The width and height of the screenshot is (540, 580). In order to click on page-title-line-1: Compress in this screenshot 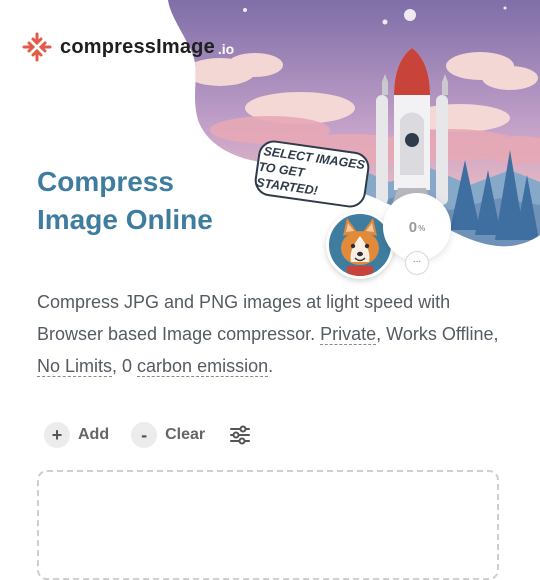, I will do `click(105, 181)`.